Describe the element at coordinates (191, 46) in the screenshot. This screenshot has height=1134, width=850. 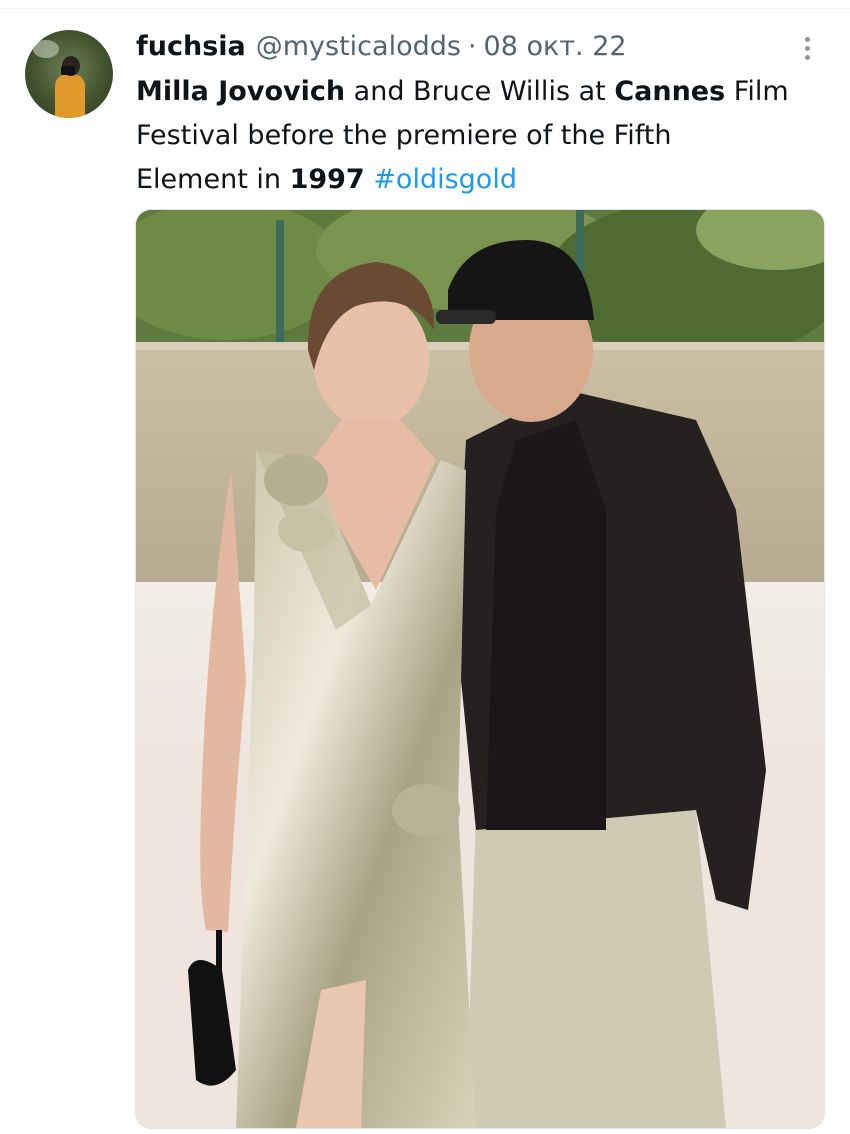
I see `author-display-name: fuchsia` at that location.